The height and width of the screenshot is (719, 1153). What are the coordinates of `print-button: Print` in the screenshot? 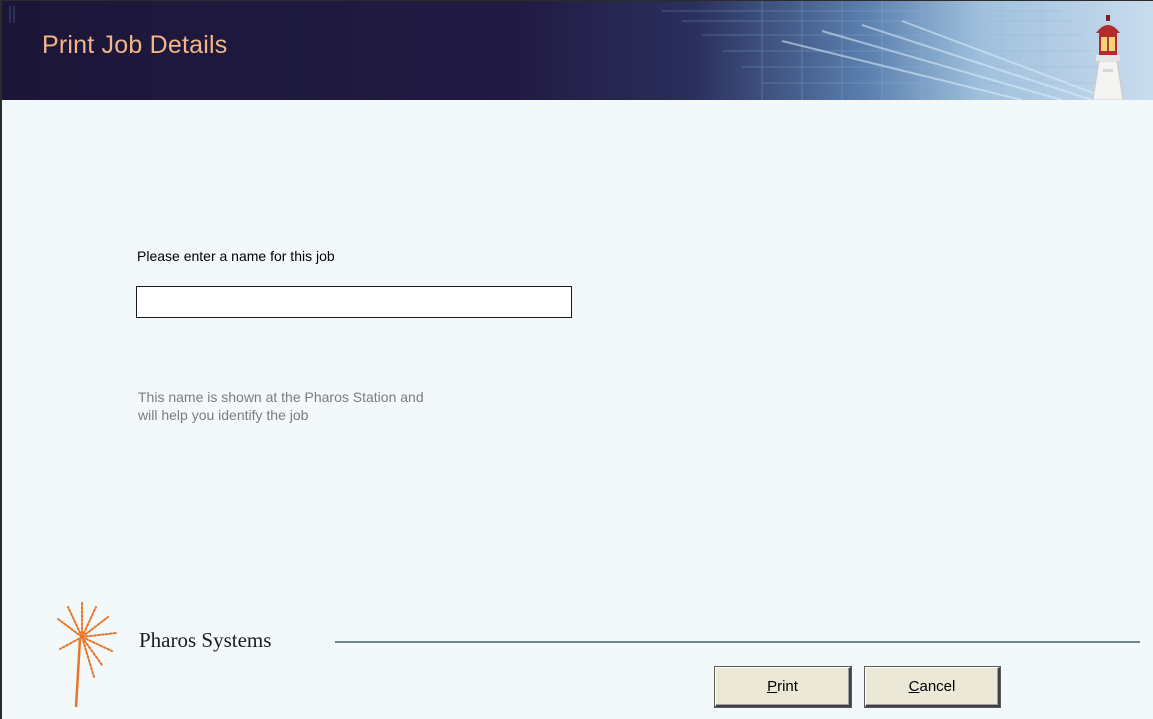 It's located at (783, 687).